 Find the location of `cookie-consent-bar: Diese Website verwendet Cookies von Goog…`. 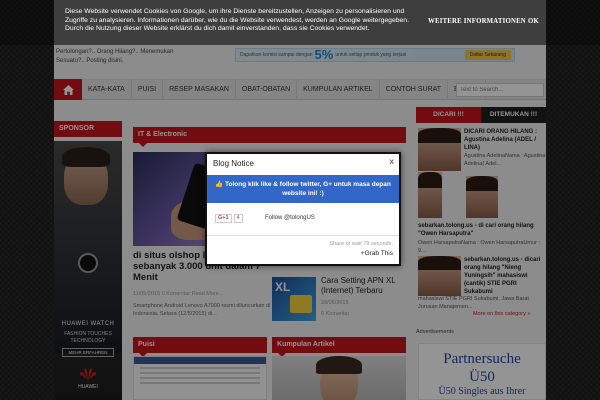

cookie-consent-bar: Diese Website verwendet Cookies von Goog… is located at coordinates (300, 22).